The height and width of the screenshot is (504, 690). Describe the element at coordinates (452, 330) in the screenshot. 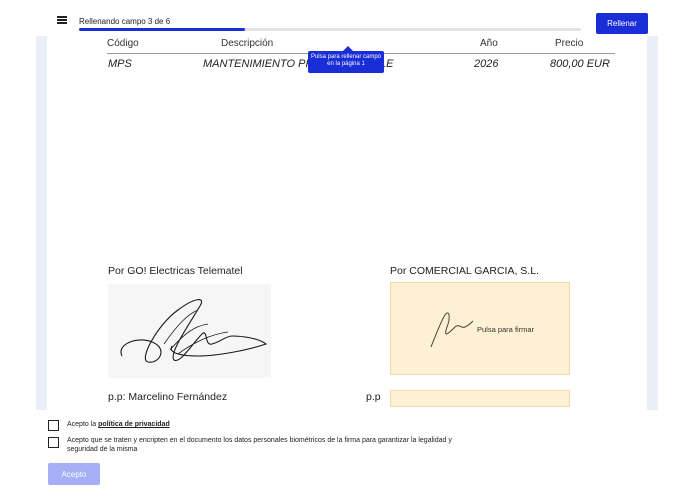

I see `signature-pen-icon` at that location.